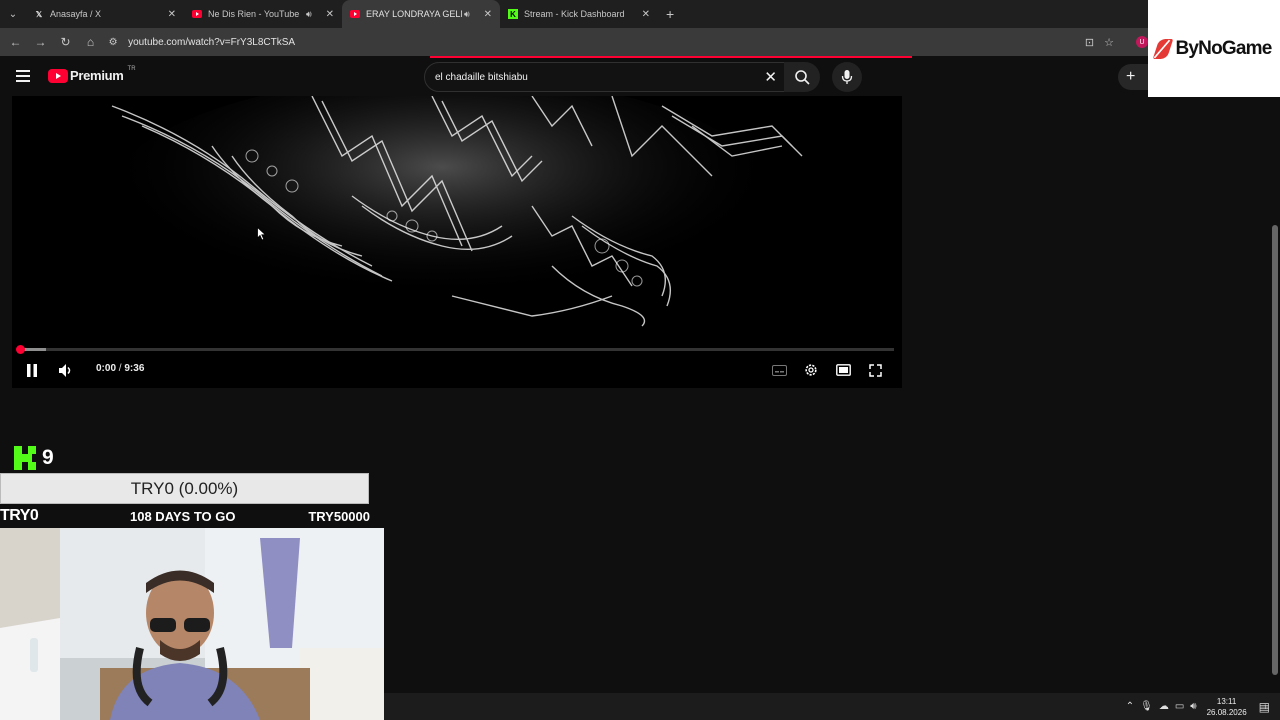 This screenshot has height=720, width=1280. I want to click on goal-days-remaining: 108 DAYS TO GO, so click(183, 516).